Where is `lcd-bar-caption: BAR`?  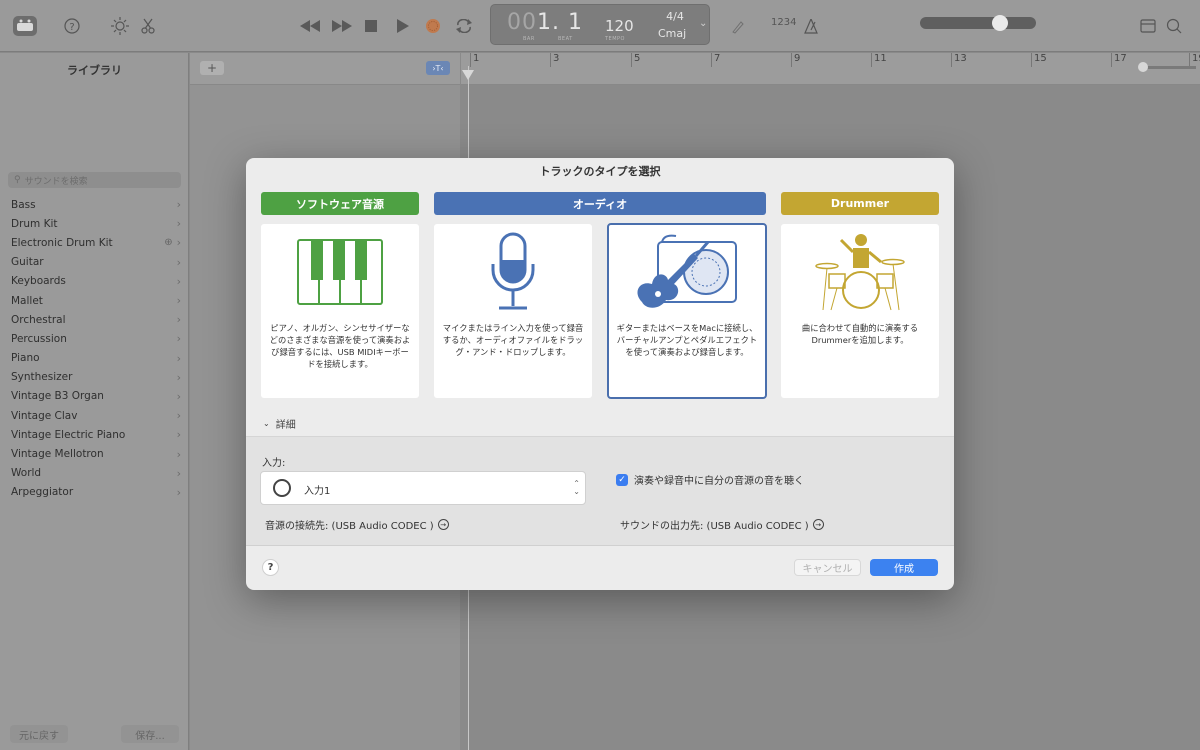 lcd-bar-caption: BAR is located at coordinates (529, 39).